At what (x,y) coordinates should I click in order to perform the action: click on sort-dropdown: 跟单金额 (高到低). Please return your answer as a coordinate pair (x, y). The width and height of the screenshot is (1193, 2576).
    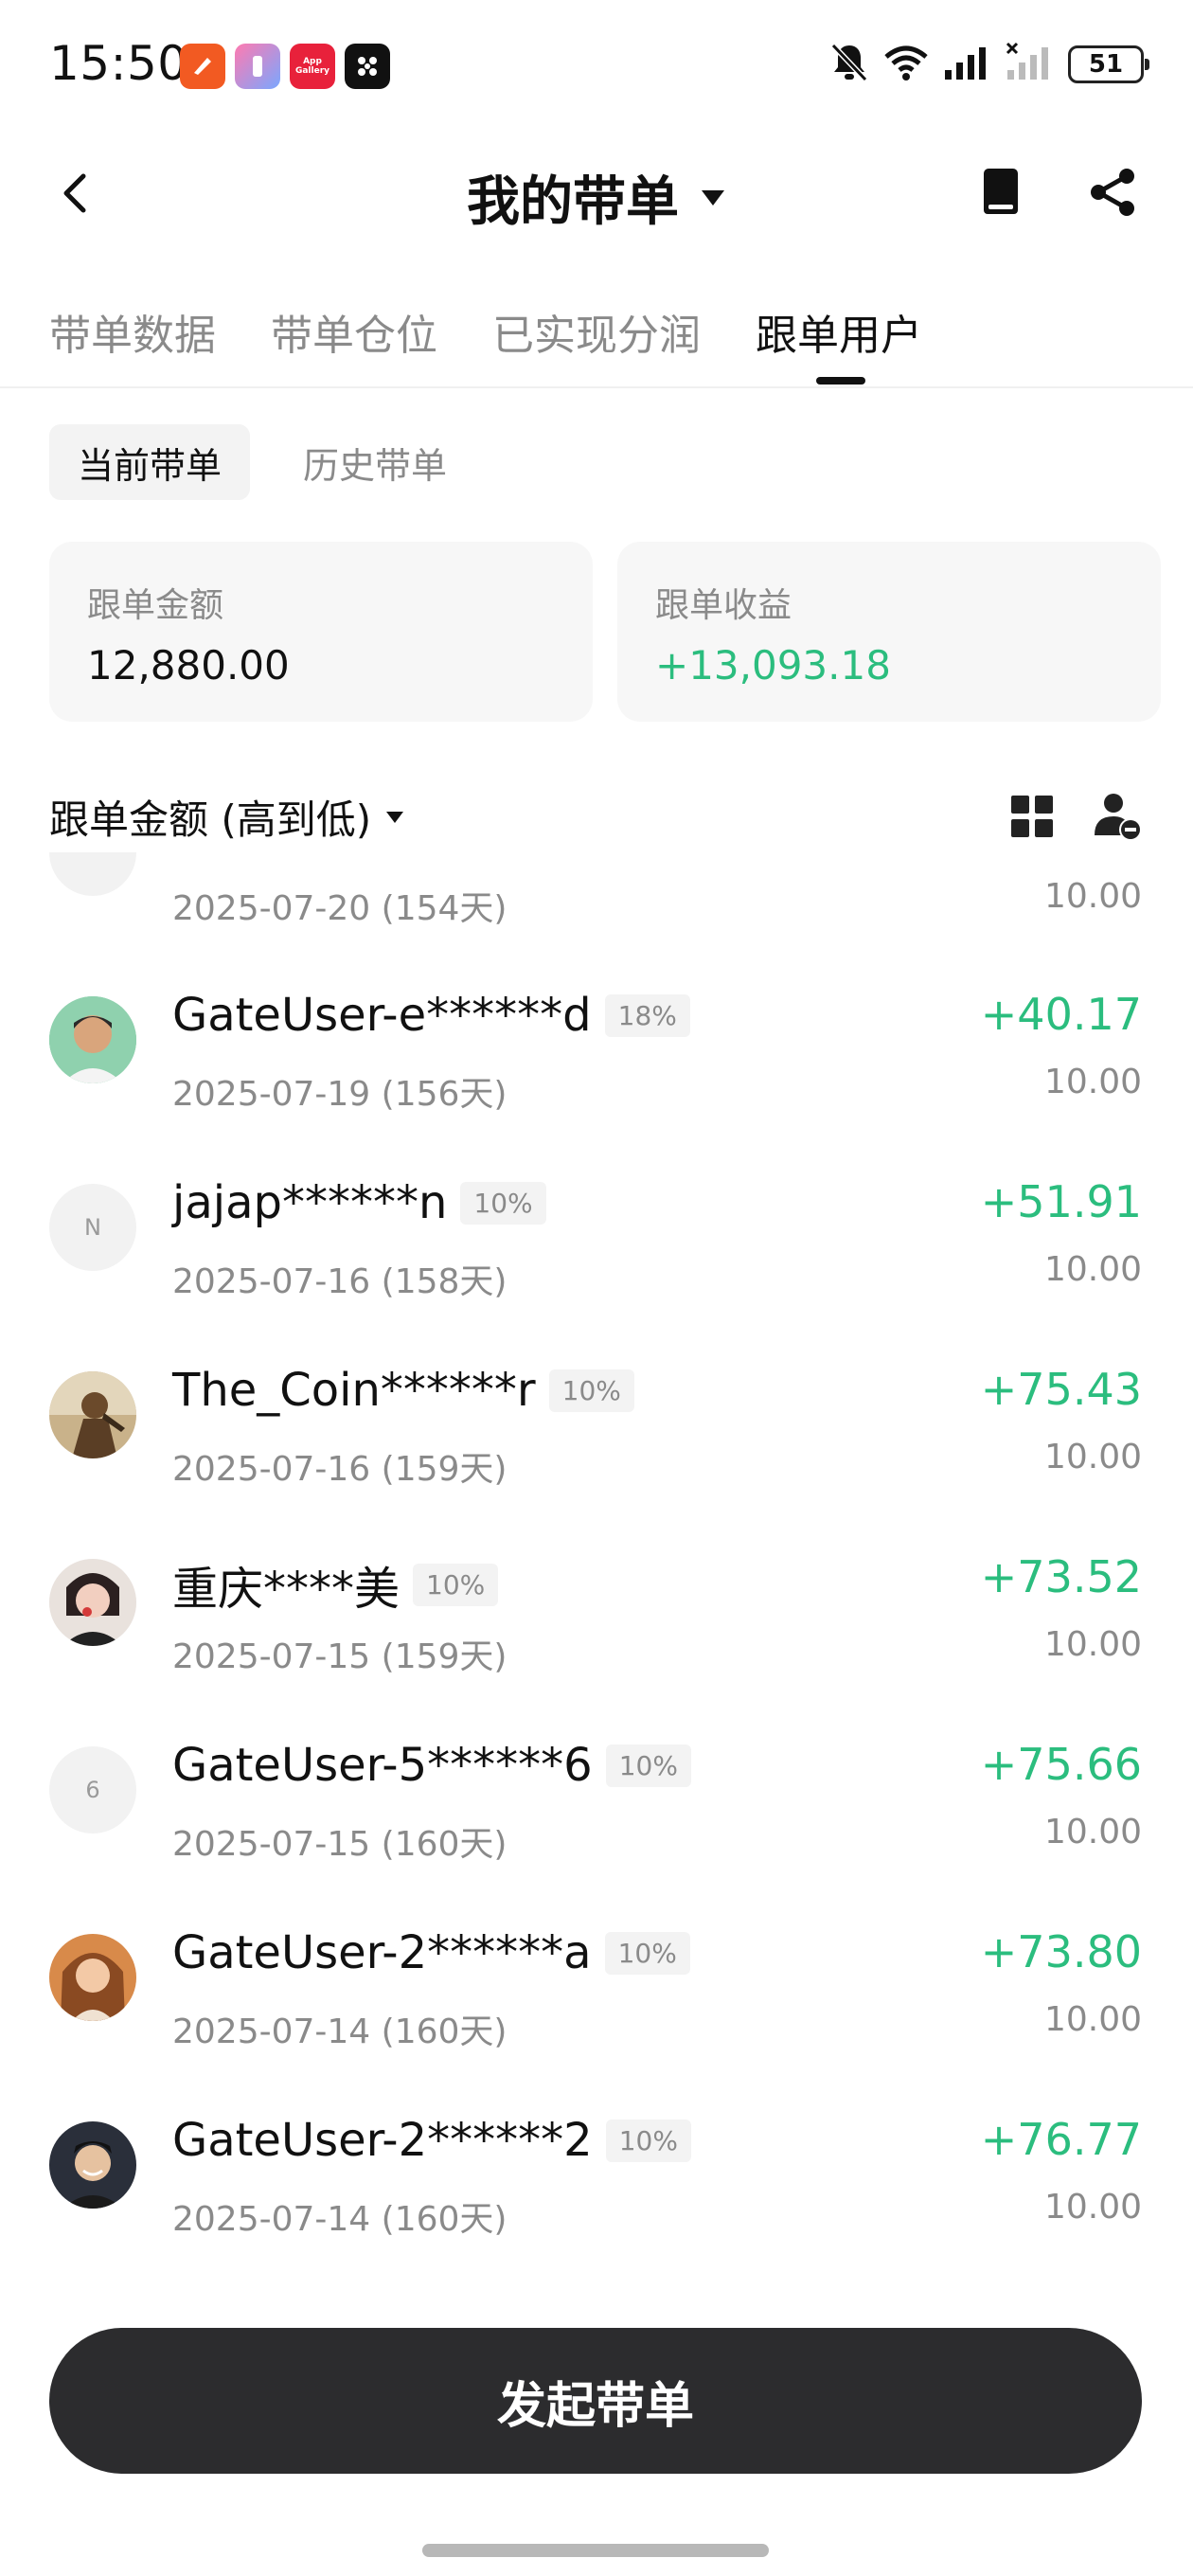
    Looking at the image, I should click on (227, 817).